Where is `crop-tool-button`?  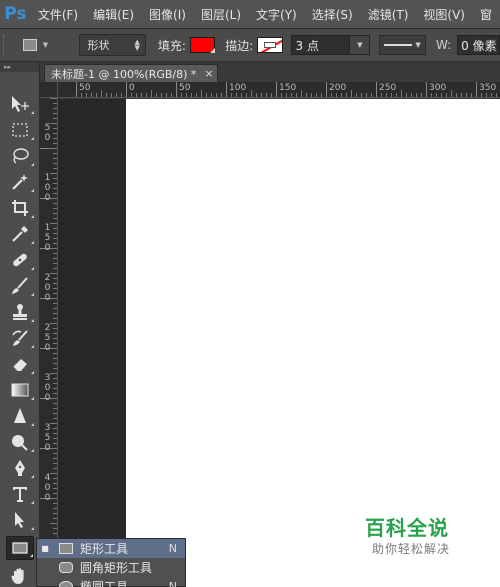
crop-tool-button is located at coordinates (20, 208).